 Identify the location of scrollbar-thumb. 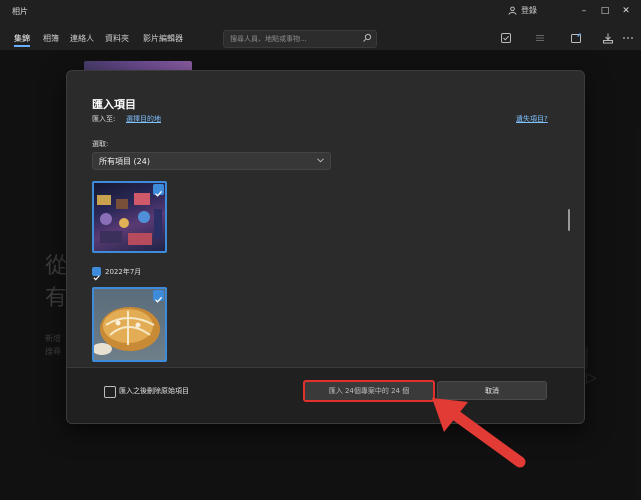
(569, 220).